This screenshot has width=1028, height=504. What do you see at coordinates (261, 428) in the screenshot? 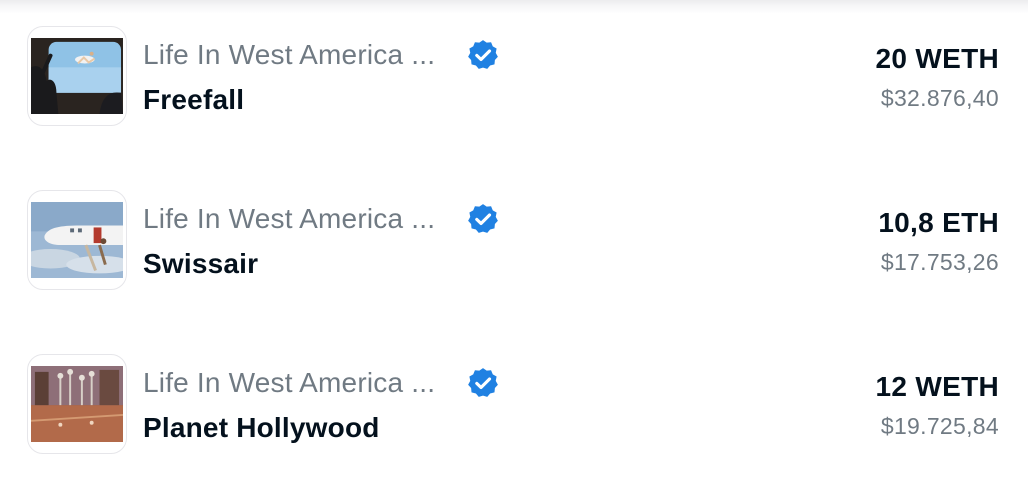
I see `item-name: Planet Hollywood` at bounding box center [261, 428].